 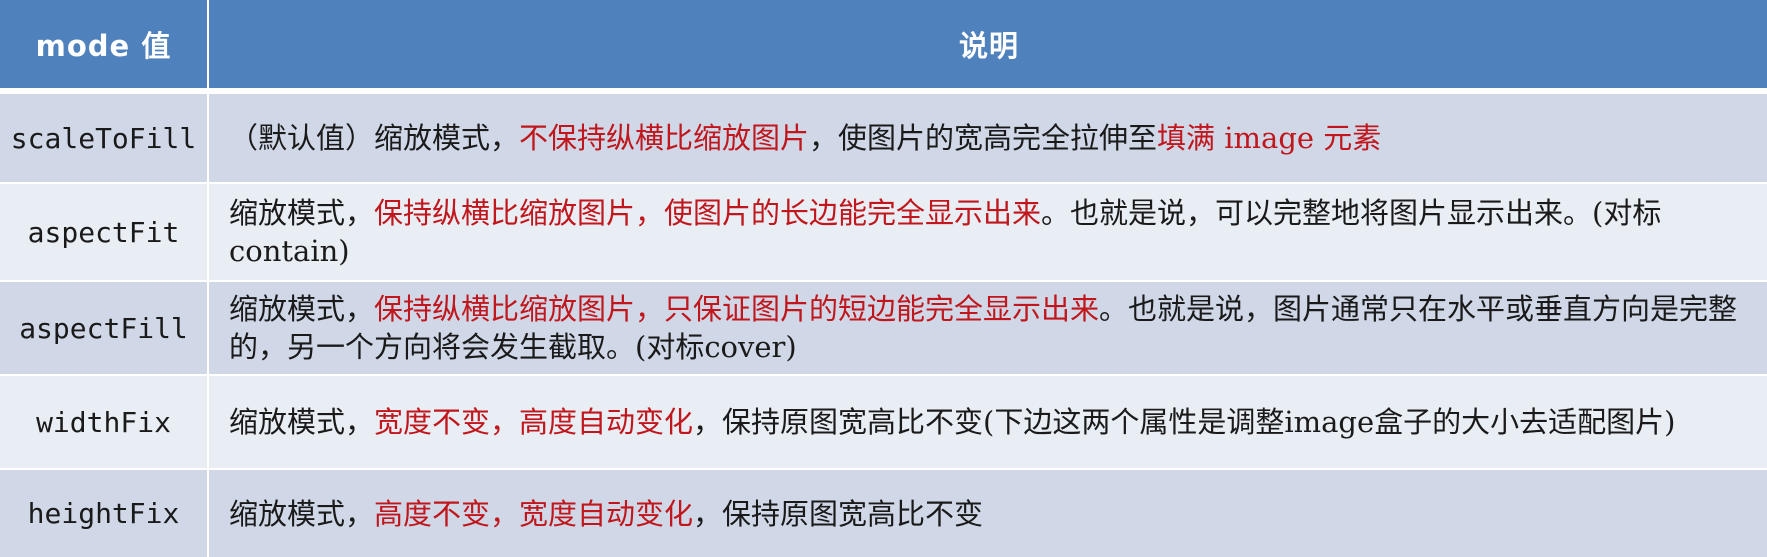 I want to click on desc-segment: （默认值）缩放模式，, so click(x=374, y=138).